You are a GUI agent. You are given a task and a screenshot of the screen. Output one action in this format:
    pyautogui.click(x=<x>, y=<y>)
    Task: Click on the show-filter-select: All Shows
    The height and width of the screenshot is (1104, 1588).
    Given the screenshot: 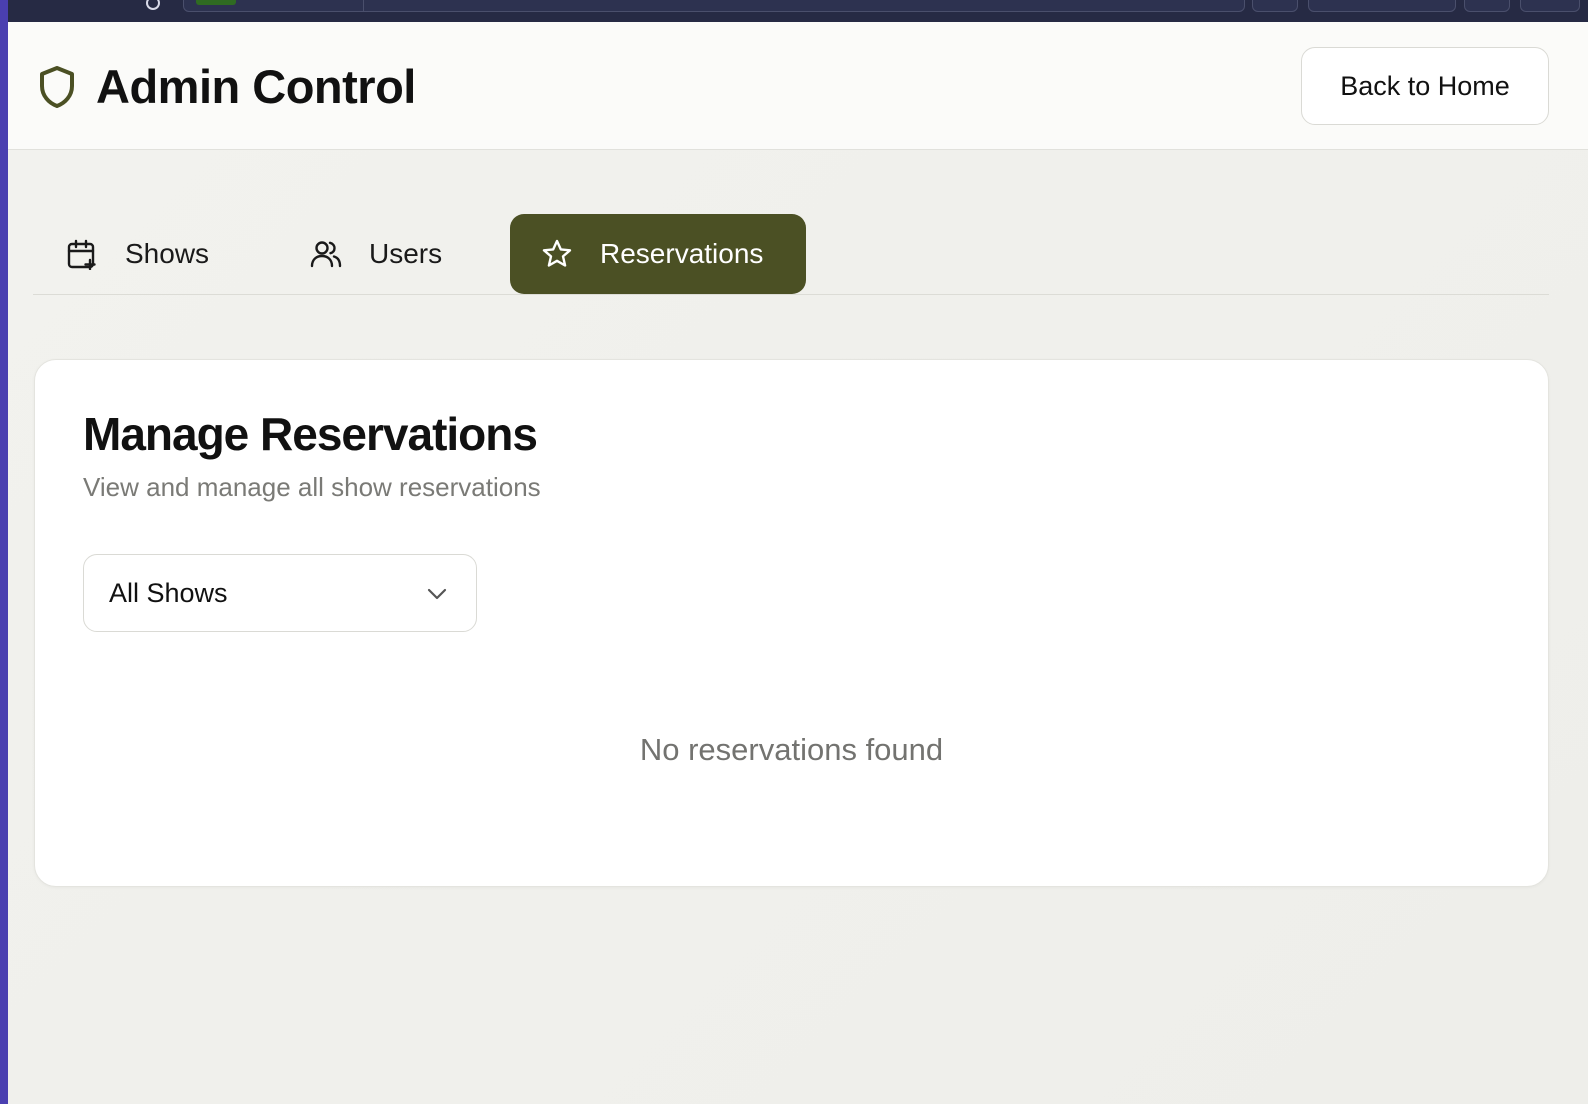 What is the action you would take?
    pyautogui.click(x=280, y=593)
    